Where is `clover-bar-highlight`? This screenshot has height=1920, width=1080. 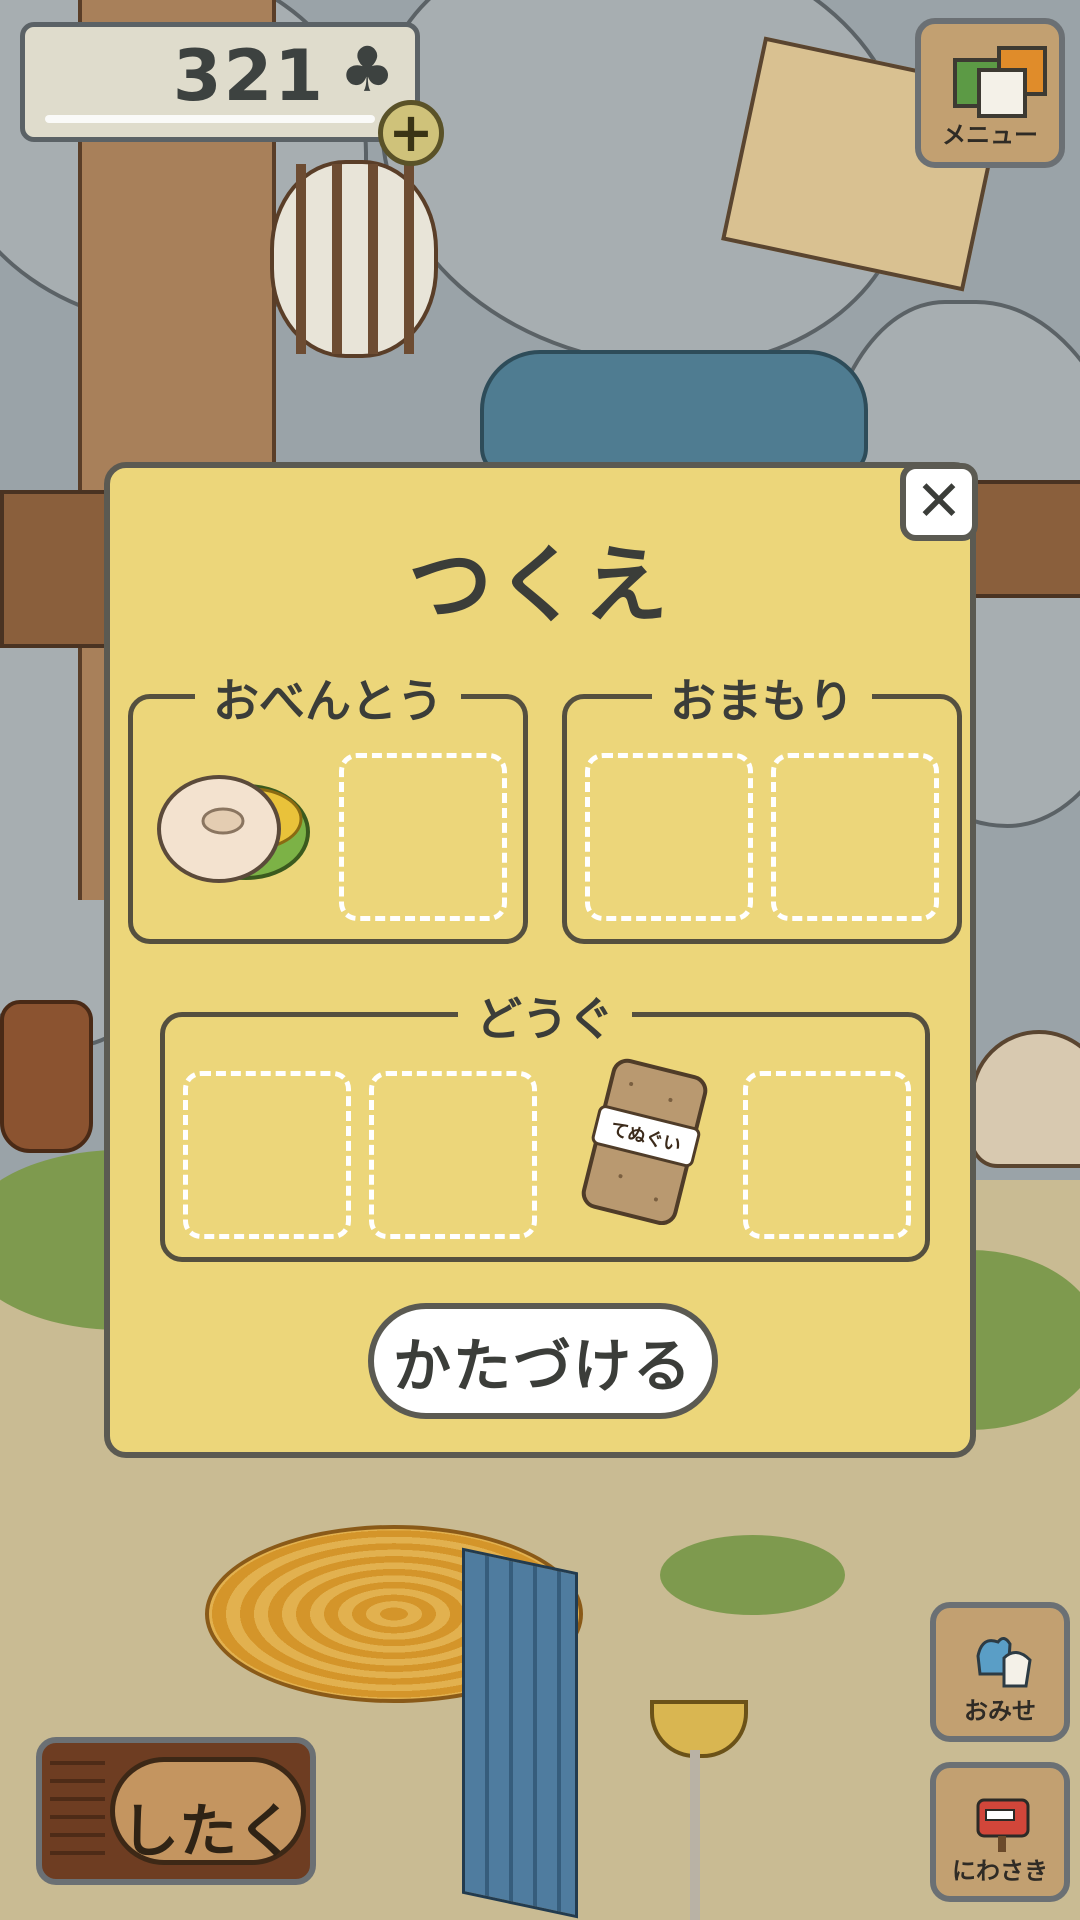
clover-bar-highlight is located at coordinates (210, 119).